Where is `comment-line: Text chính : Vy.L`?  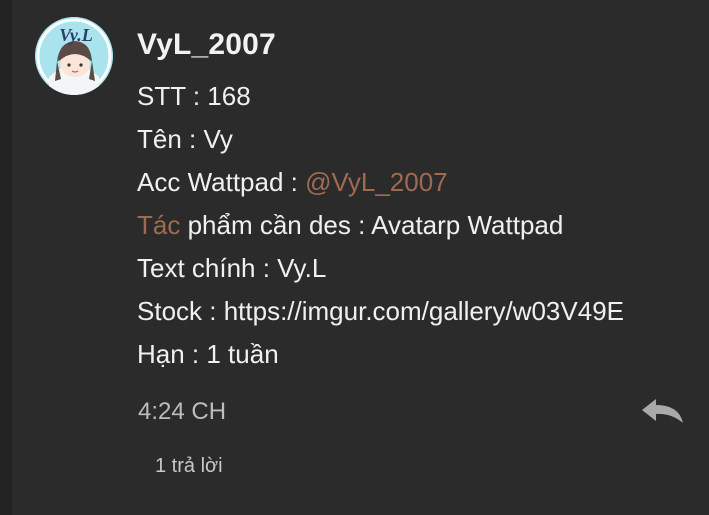 comment-line: Text chính : Vy.L is located at coordinates (380, 270).